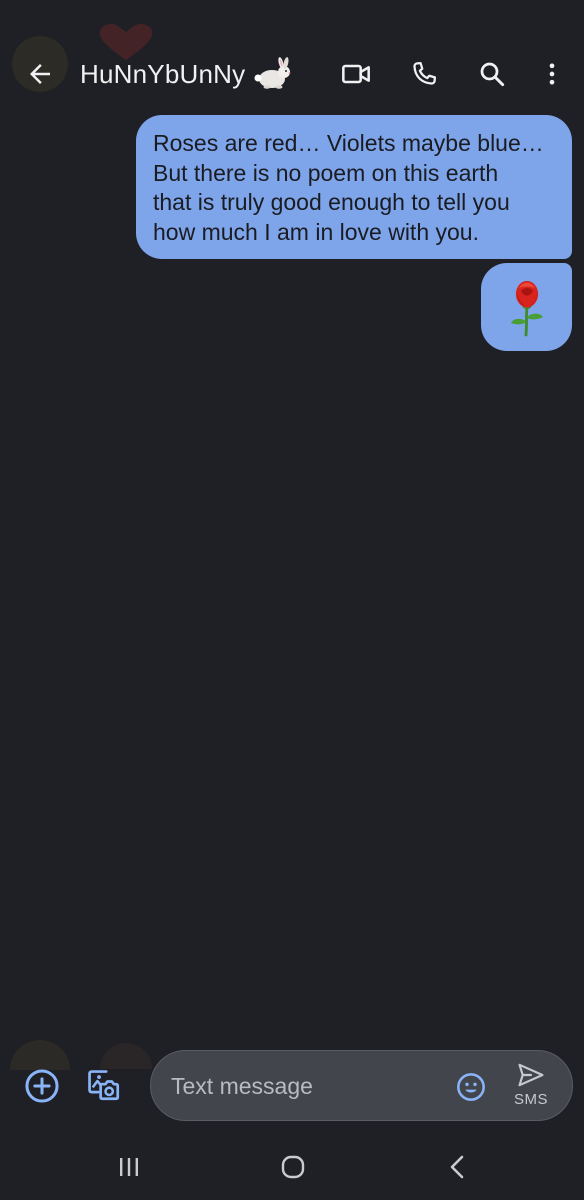 The width and height of the screenshot is (584, 1200). I want to click on phone-icon, so click(424, 73).